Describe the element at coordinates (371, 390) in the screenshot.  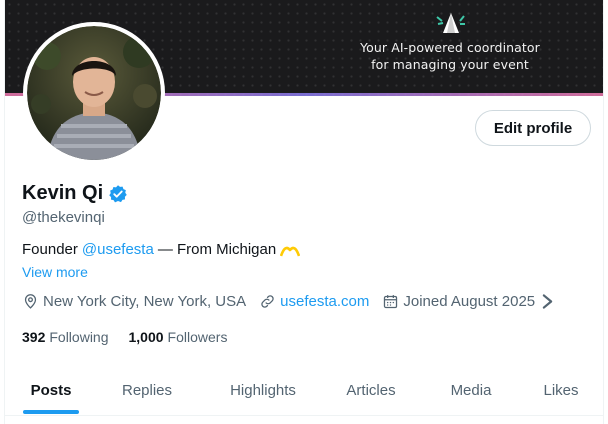
I see `tab-articles: Articles` at that location.